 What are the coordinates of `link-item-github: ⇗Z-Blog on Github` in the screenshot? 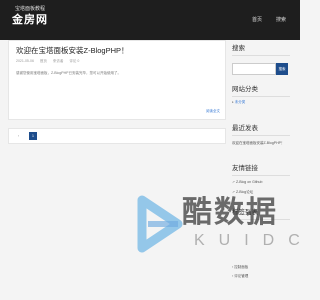 It's located at (247, 182).